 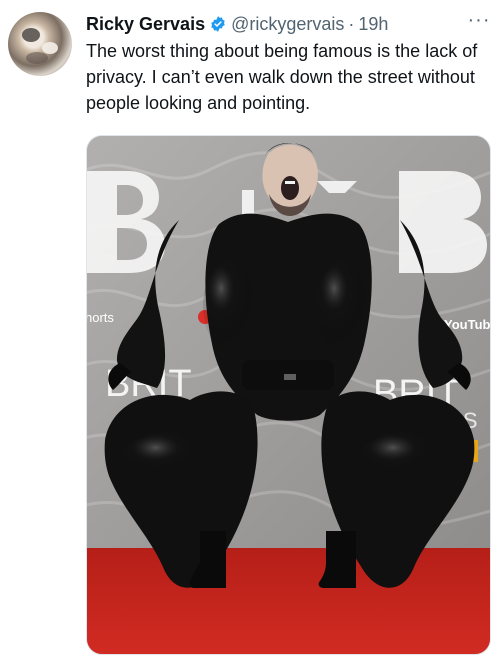 I want to click on timestamp: 19h, so click(x=373, y=24).